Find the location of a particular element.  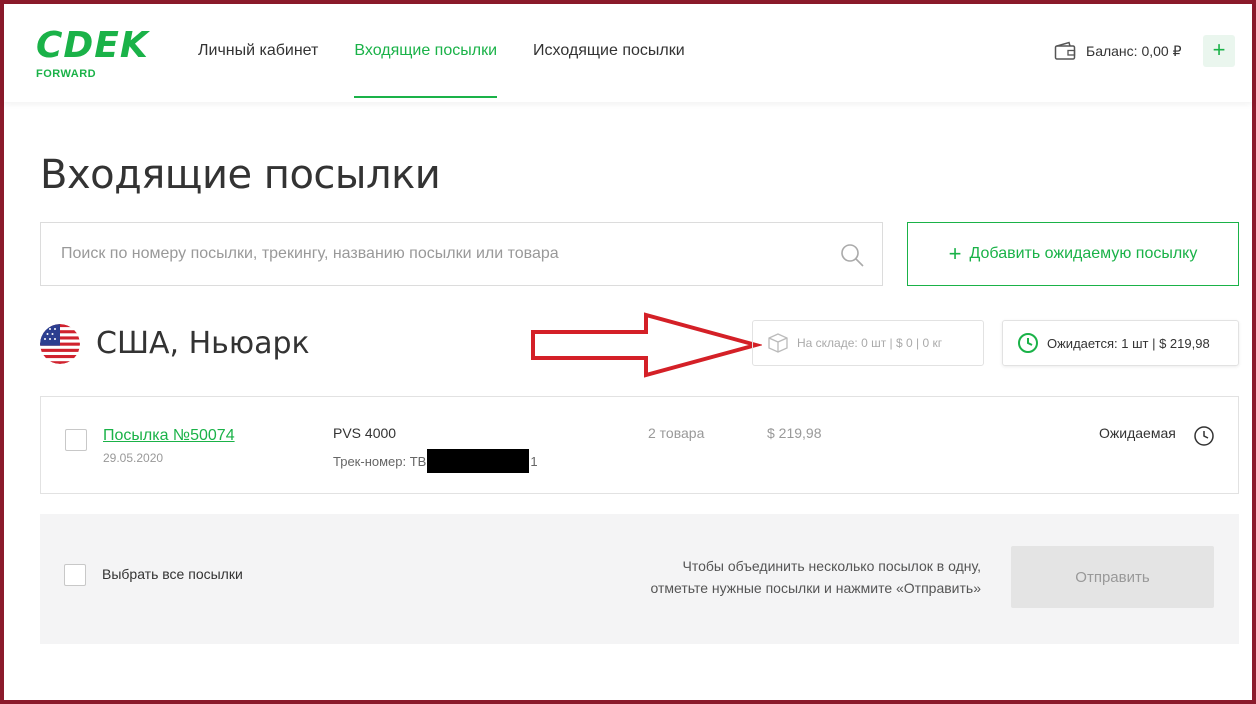

expected-badge: Ожидается: 1 шт | $ 219,98 is located at coordinates (1120, 343).